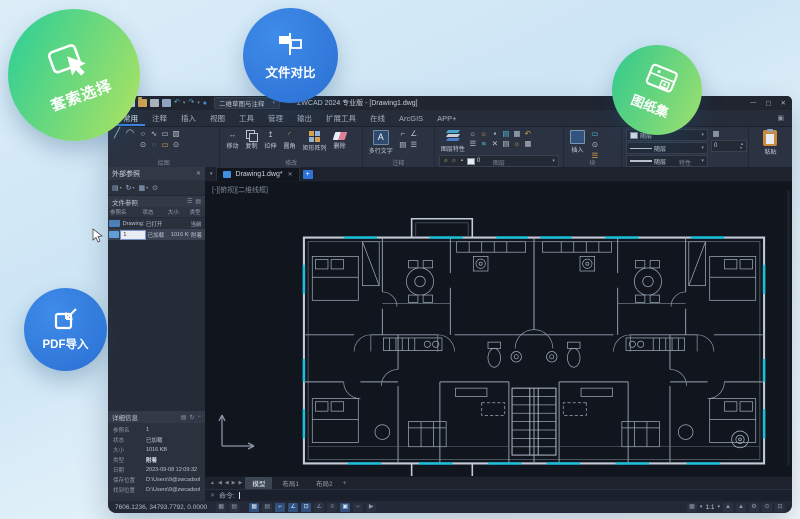 The width and height of the screenshot is (800, 519). What do you see at coordinates (495, 144) in the screenshot?
I see `layer-del-icon: ✕` at bounding box center [495, 144].